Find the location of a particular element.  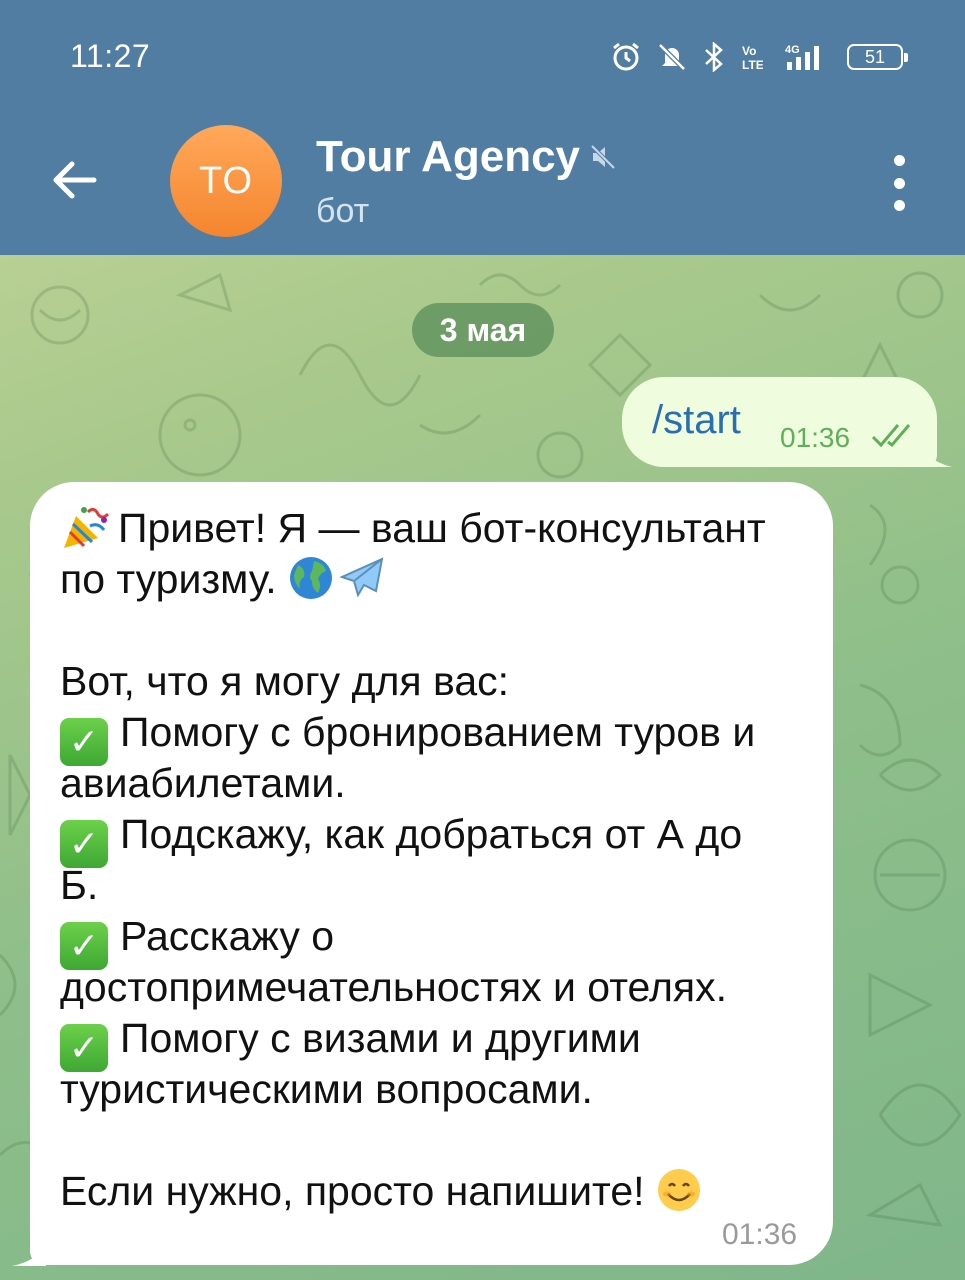

message-line: туристическими вопросами. is located at coordinates (326, 1089).